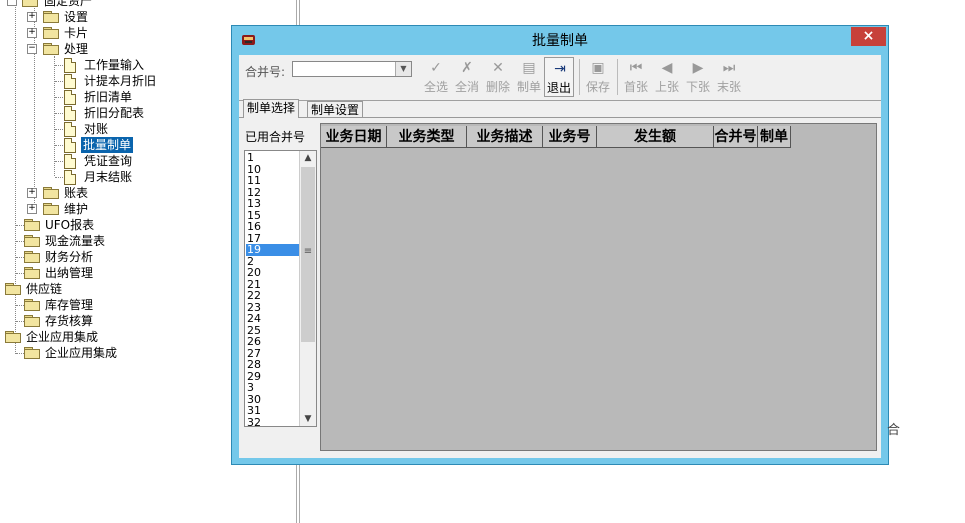  Describe the element at coordinates (498, 68) in the screenshot. I see `delete-icon: ✕` at that location.